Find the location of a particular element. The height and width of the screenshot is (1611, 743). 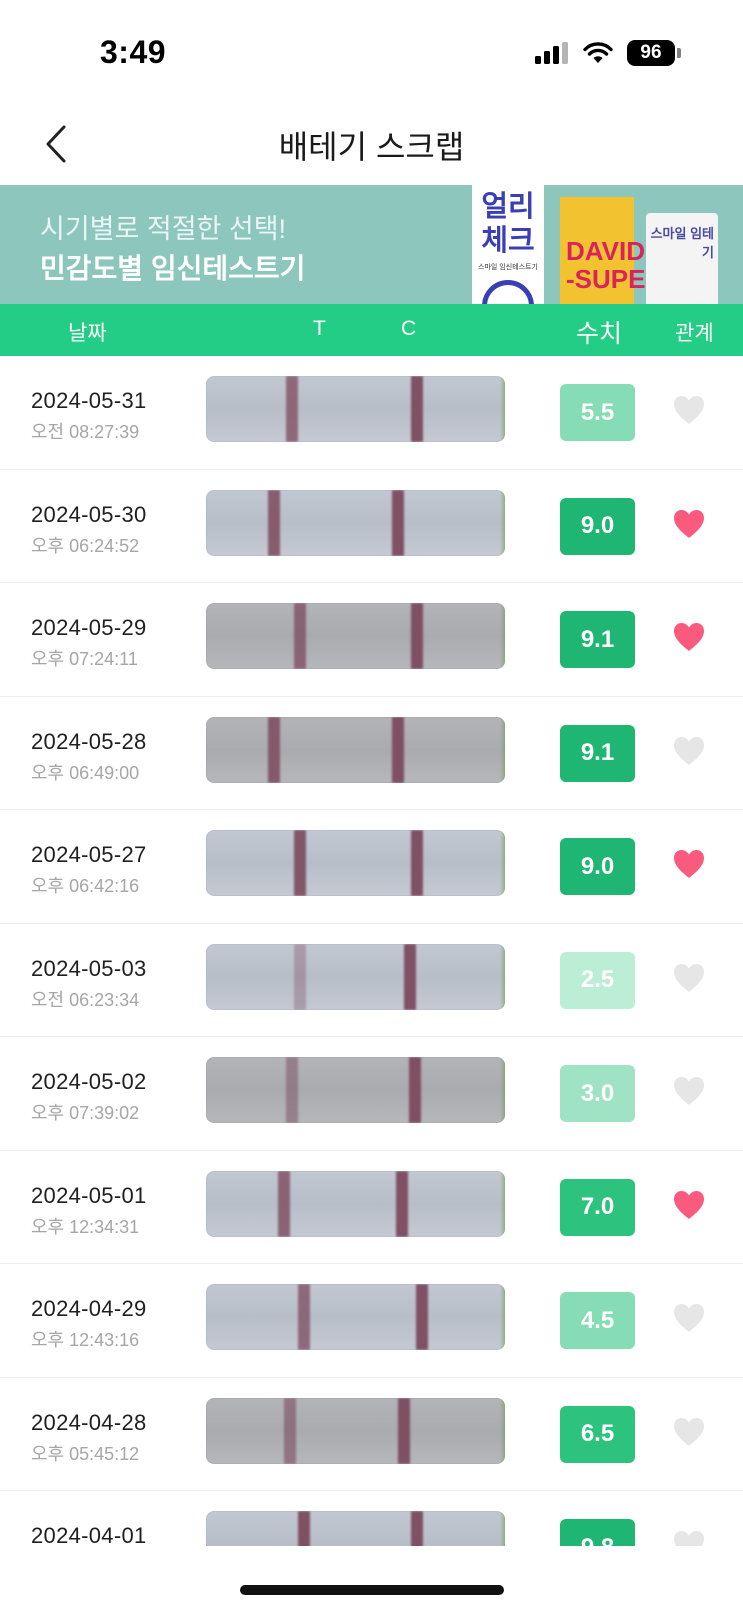

wifi-icon is located at coordinates (598, 52).